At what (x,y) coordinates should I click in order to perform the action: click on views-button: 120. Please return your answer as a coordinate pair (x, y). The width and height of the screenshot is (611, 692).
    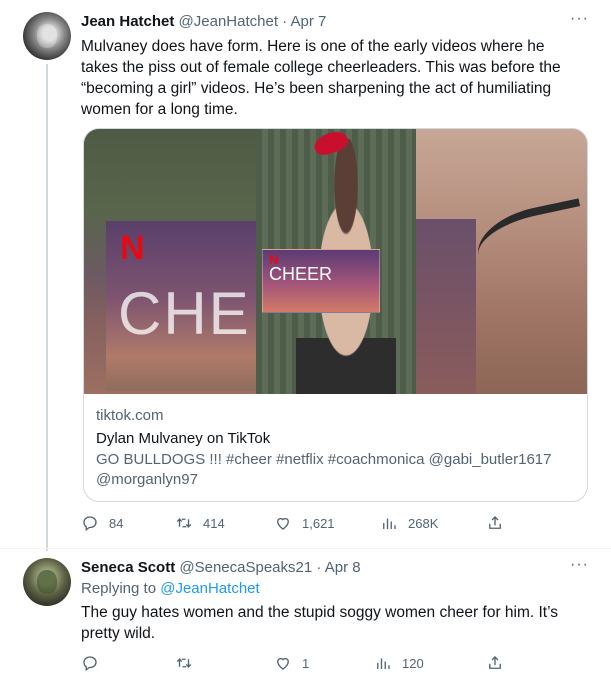
    Looking at the image, I should click on (399, 663).